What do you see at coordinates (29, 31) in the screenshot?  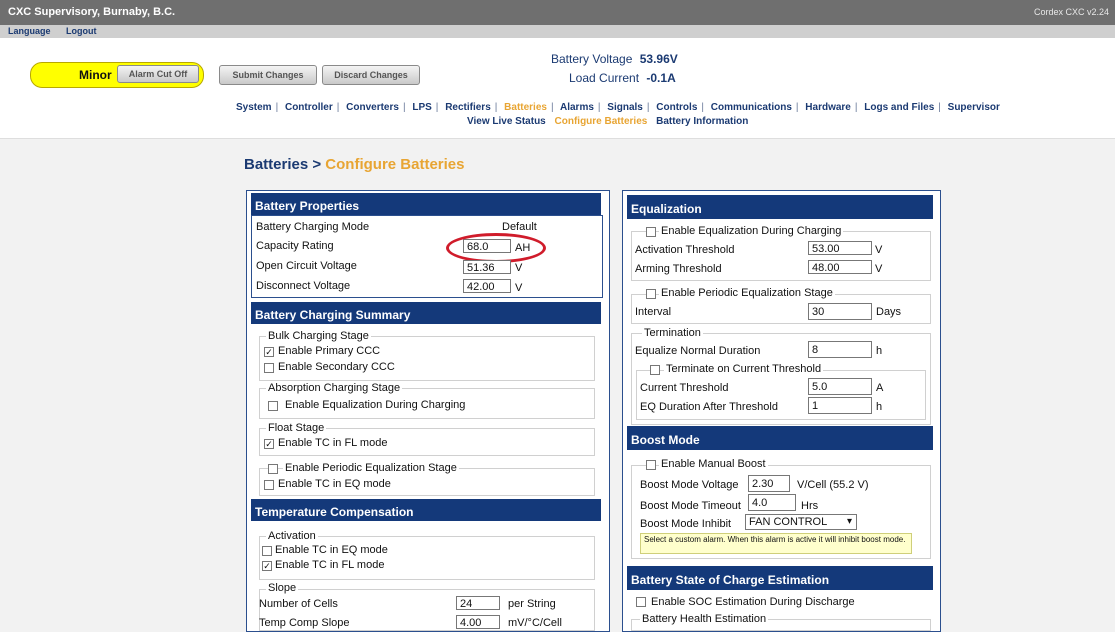 I see `language-link: Language` at bounding box center [29, 31].